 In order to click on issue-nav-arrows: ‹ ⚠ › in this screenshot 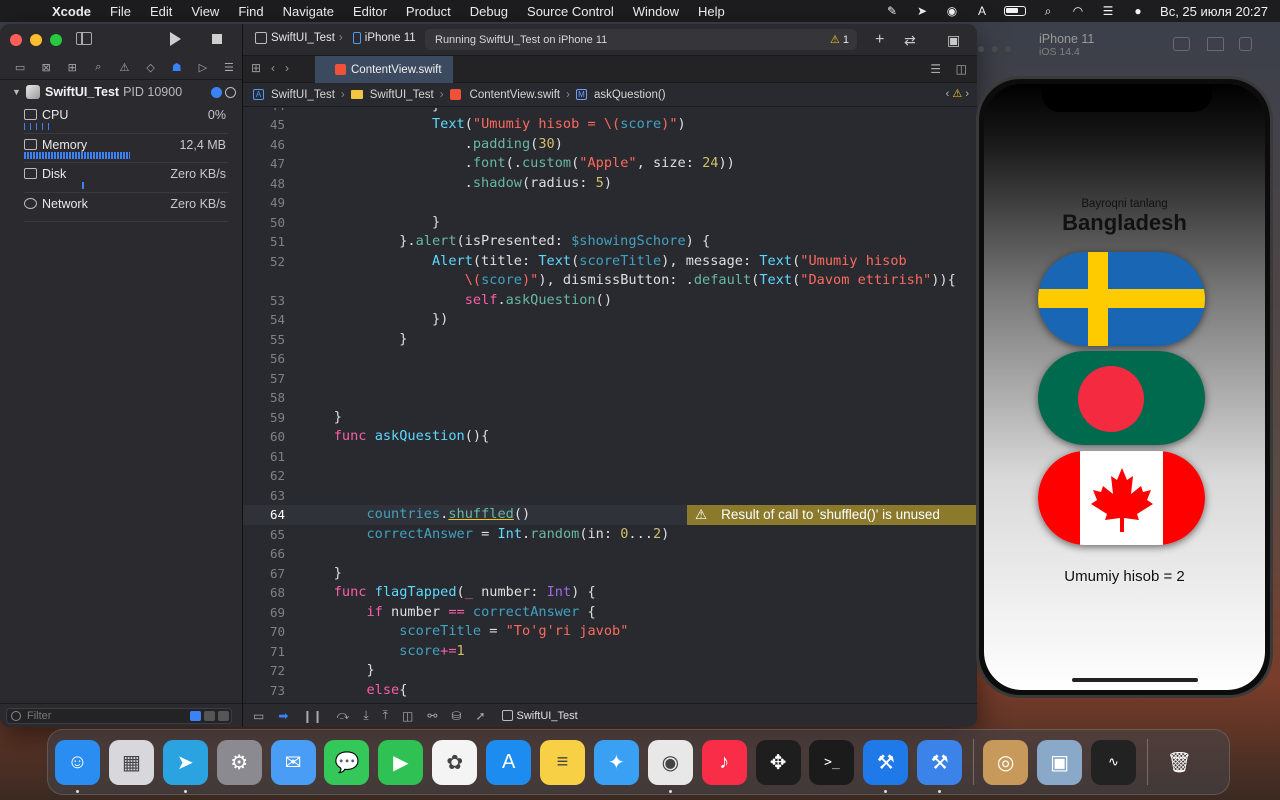, I will do `click(957, 93)`.